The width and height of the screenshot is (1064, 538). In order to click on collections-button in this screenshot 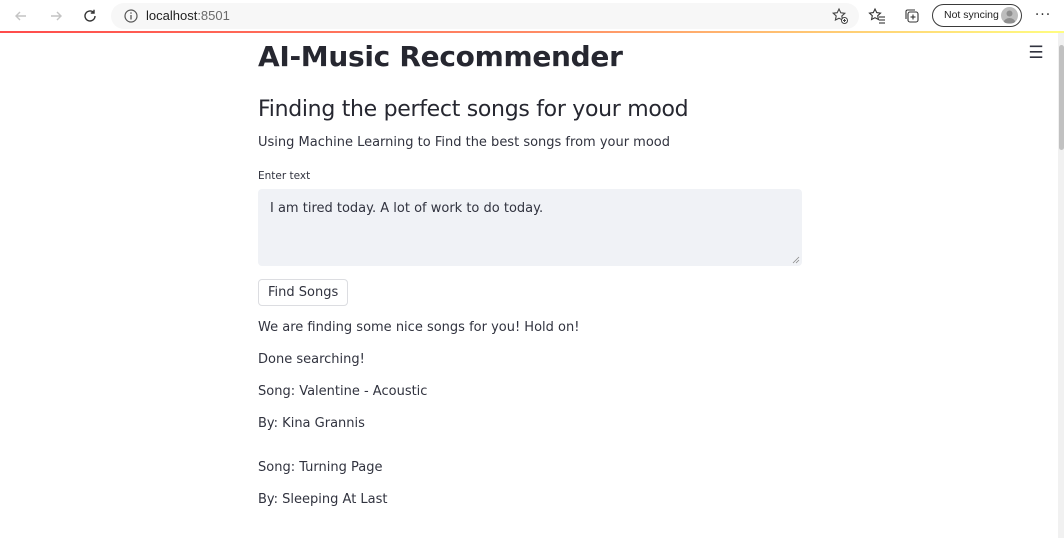, I will do `click(912, 16)`.